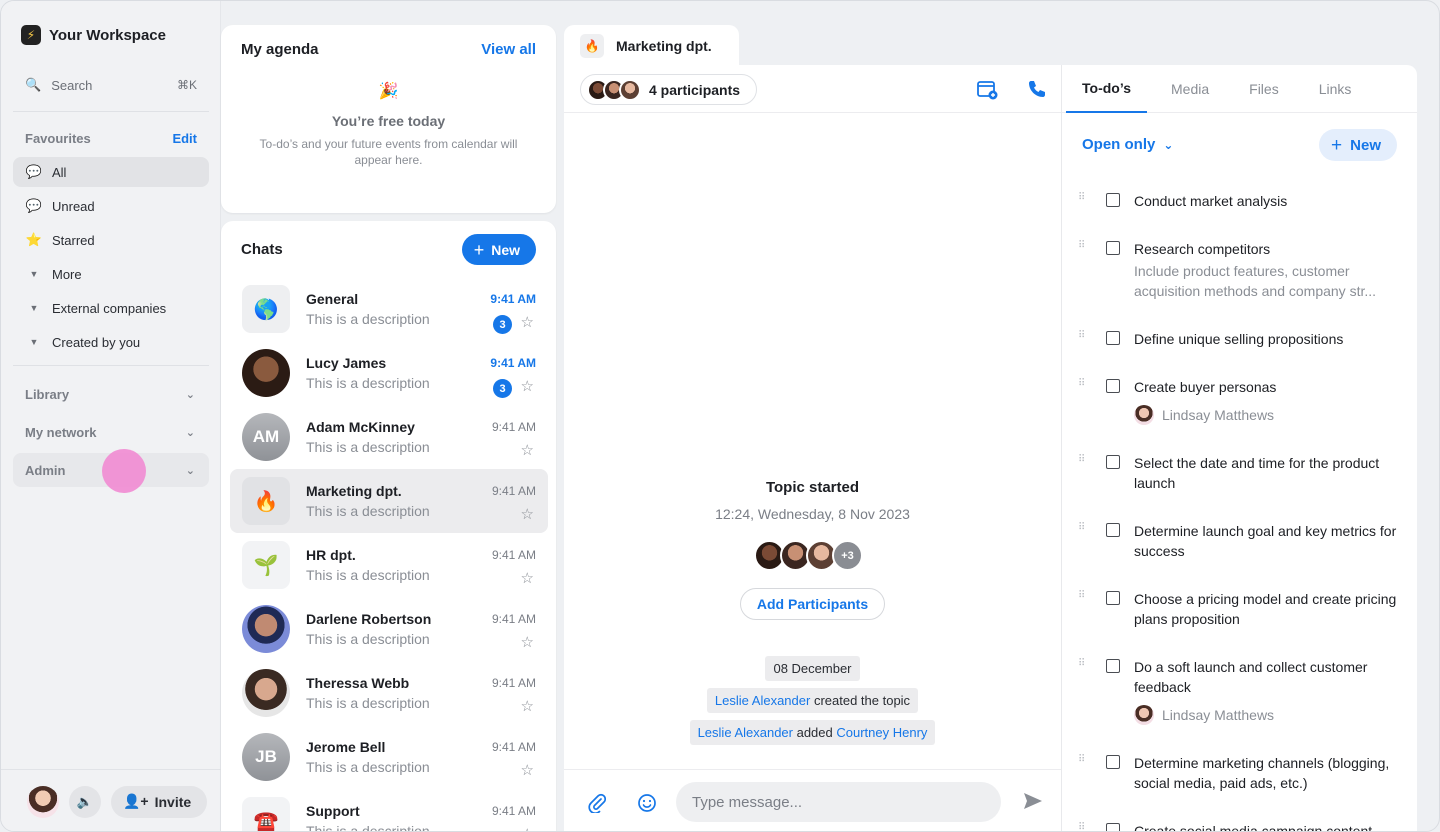 Image resolution: width=1440 pixels, height=832 pixels. Describe the element at coordinates (47, 394) in the screenshot. I see `group-label: Library` at that location.